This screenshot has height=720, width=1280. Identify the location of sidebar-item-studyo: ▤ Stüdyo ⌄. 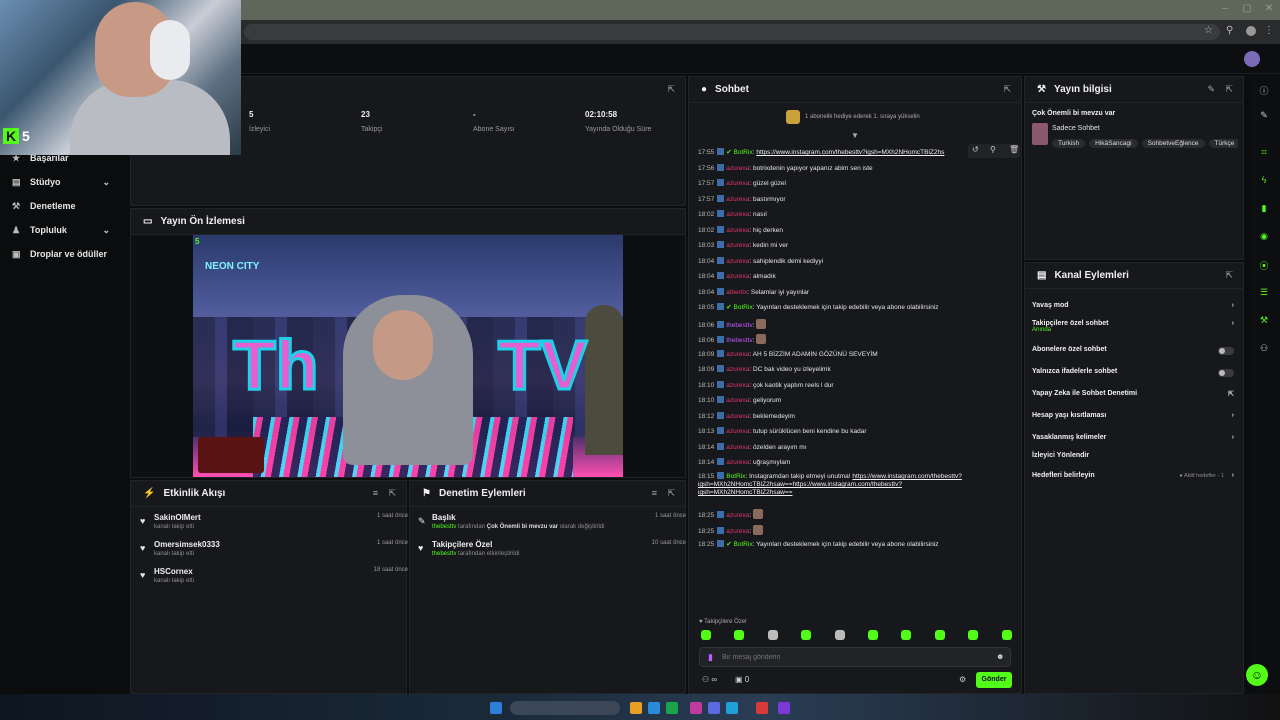
(67, 182).